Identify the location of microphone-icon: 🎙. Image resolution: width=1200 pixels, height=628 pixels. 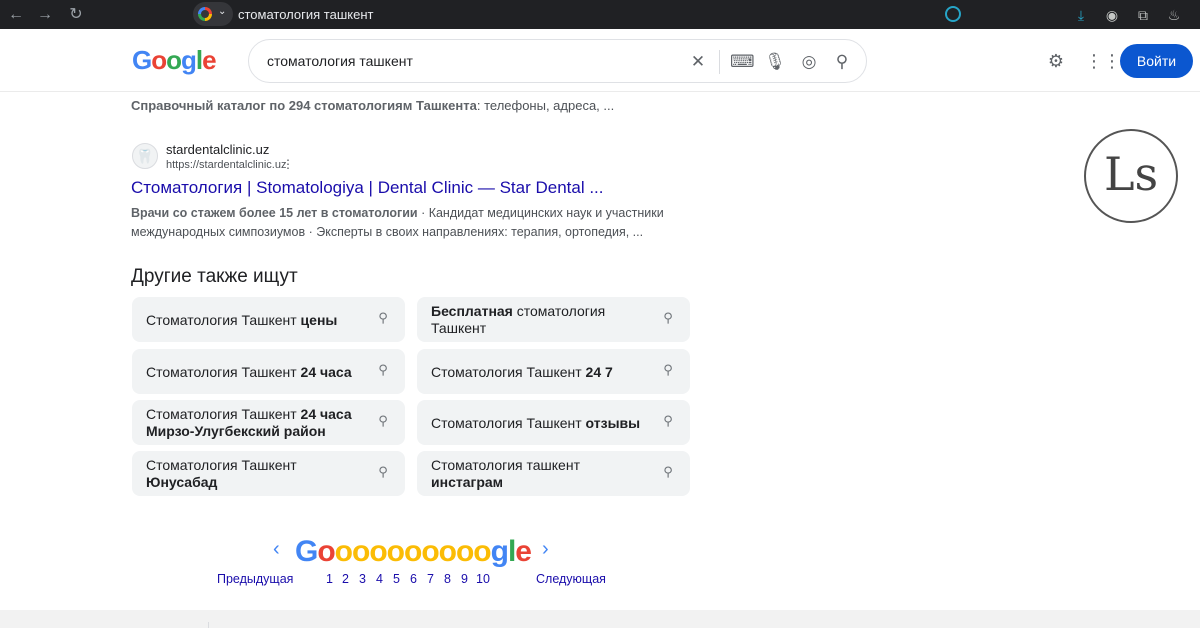
(775, 62).